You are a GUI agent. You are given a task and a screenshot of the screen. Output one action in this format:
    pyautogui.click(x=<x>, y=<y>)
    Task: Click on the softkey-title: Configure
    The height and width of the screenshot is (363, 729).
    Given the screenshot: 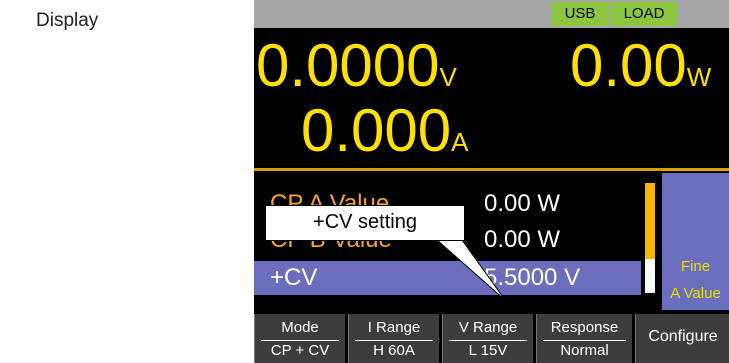 What is the action you would take?
    pyautogui.click(x=683, y=336)
    